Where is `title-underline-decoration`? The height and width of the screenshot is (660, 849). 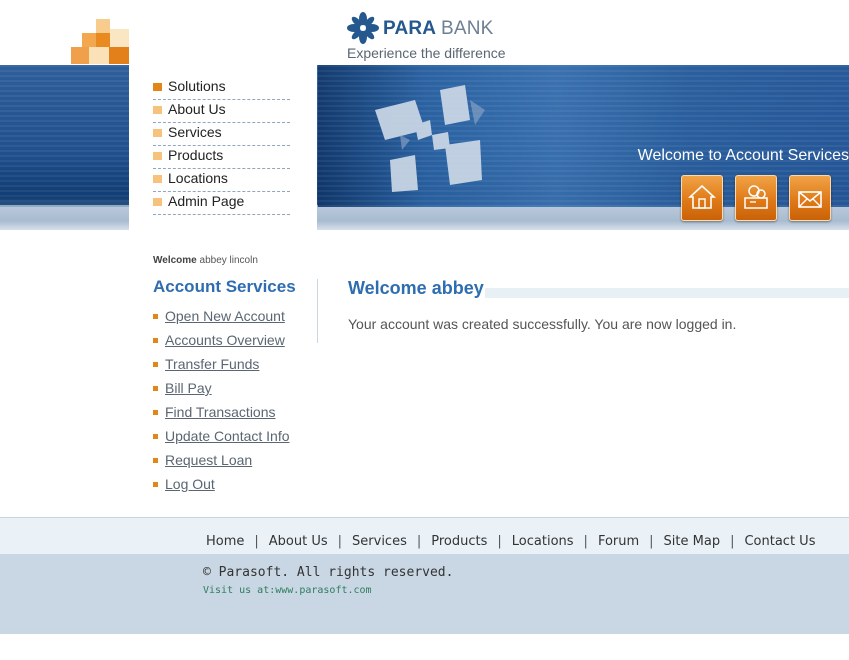
title-underline-decoration is located at coordinates (667, 293).